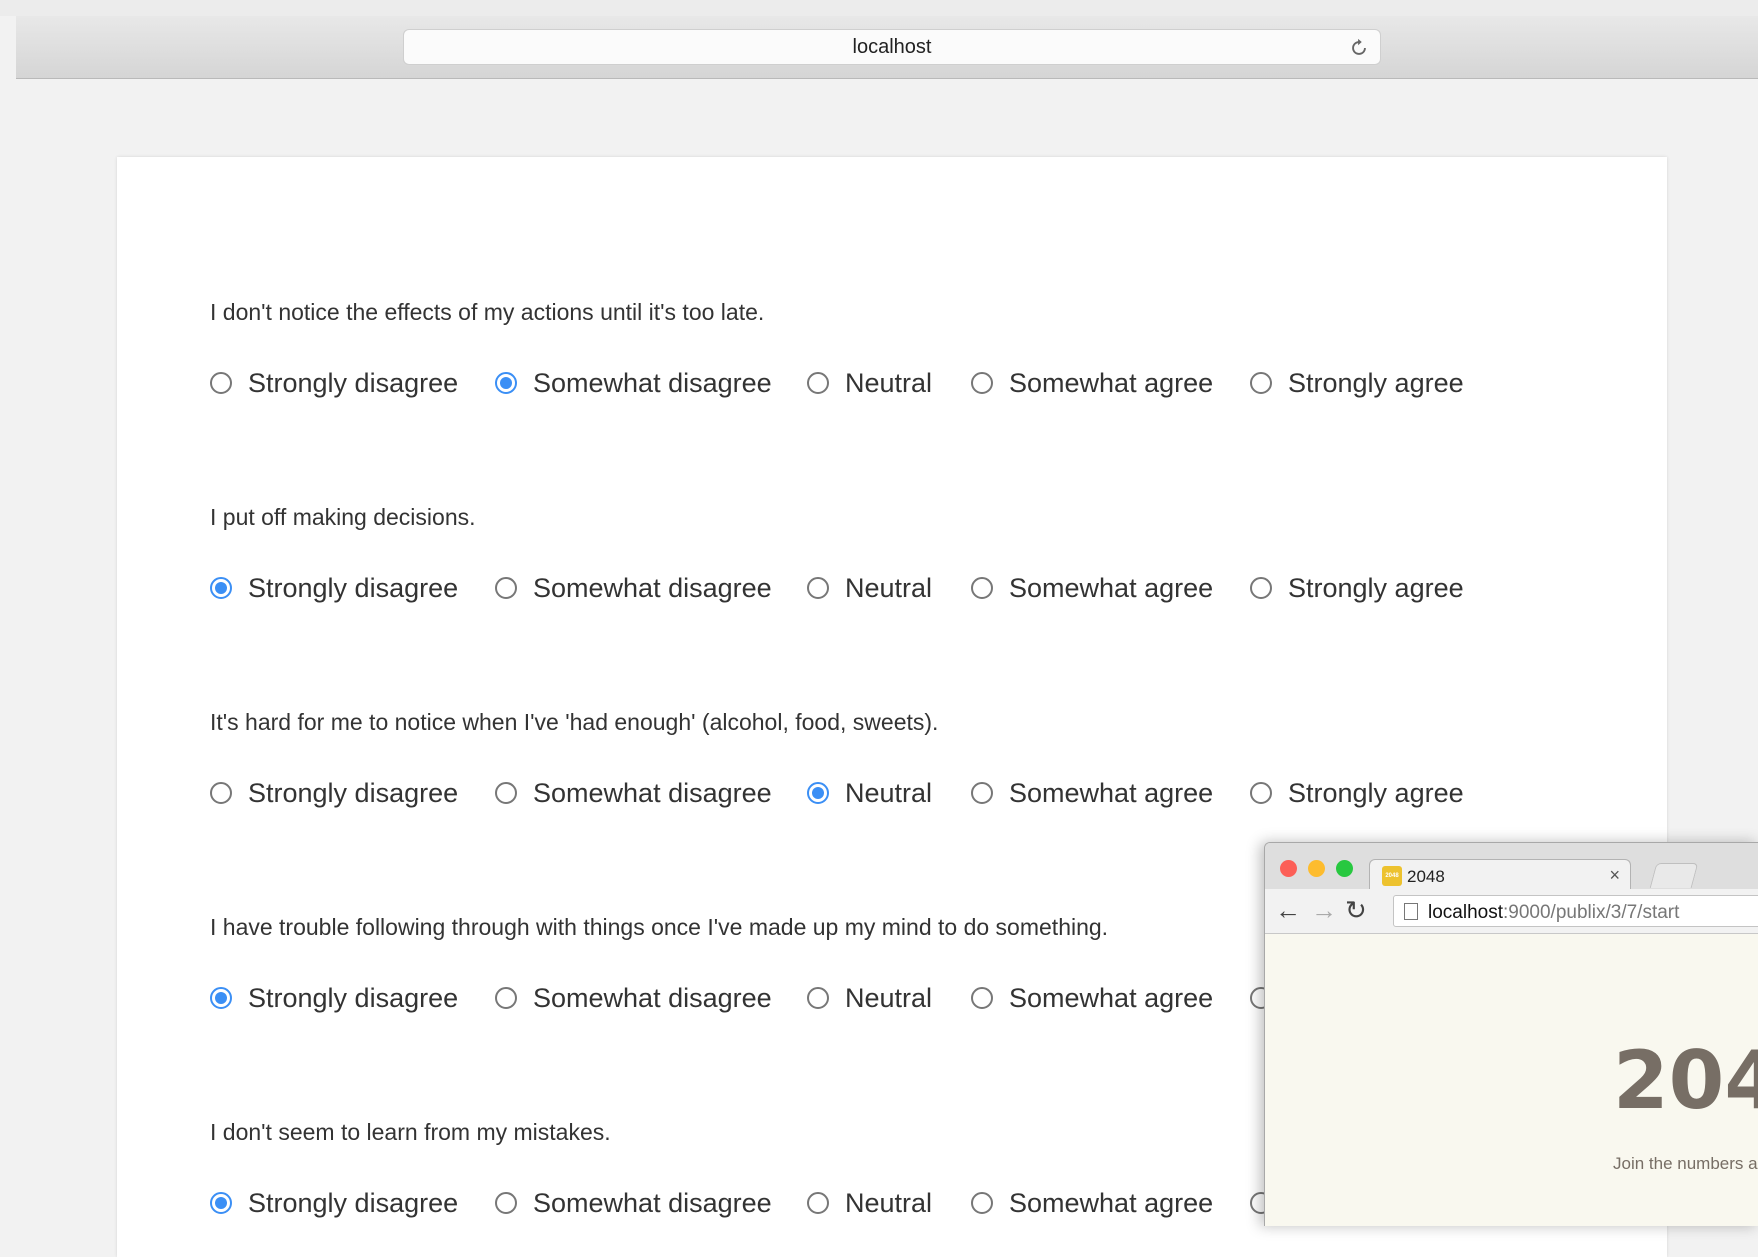 The image size is (1758, 1257). What do you see at coordinates (1500, 875) in the screenshot?
I see `browser-tab-2048: 2048 2048 ×` at bounding box center [1500, 875].